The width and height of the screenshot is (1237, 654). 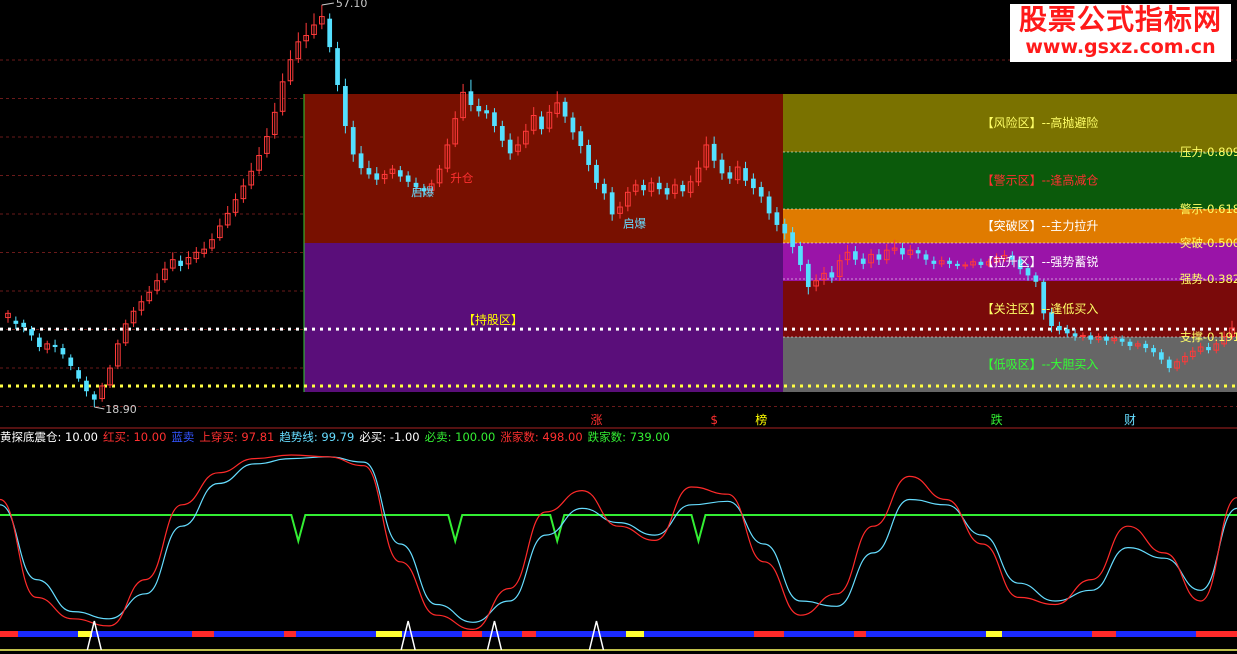 What do you see at coordinates (1120, 19) in the screenshot?
I see `watermark-title: 股票公式指标网` at bounding box center [1120, 19].